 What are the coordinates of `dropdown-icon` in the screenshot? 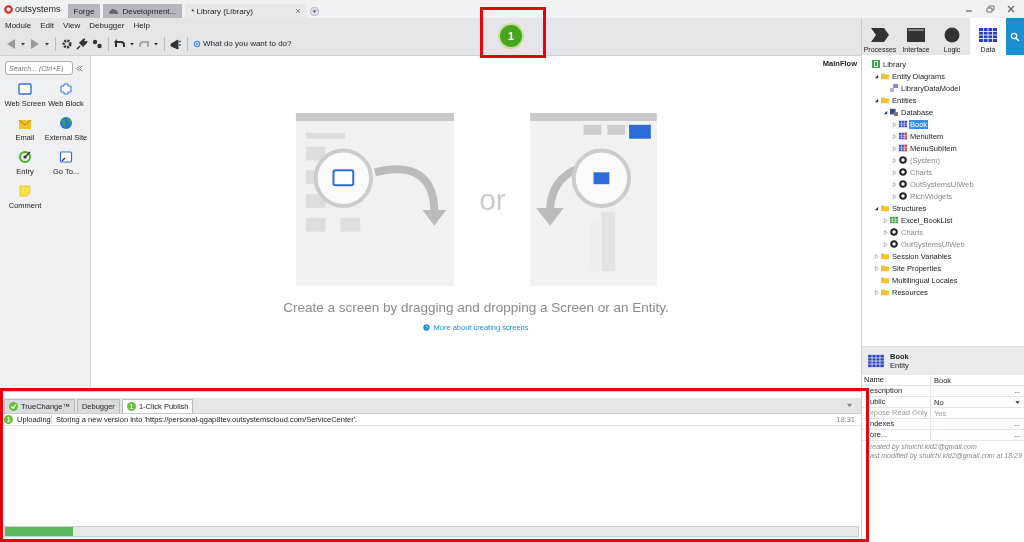 It's located at (1017, 402).